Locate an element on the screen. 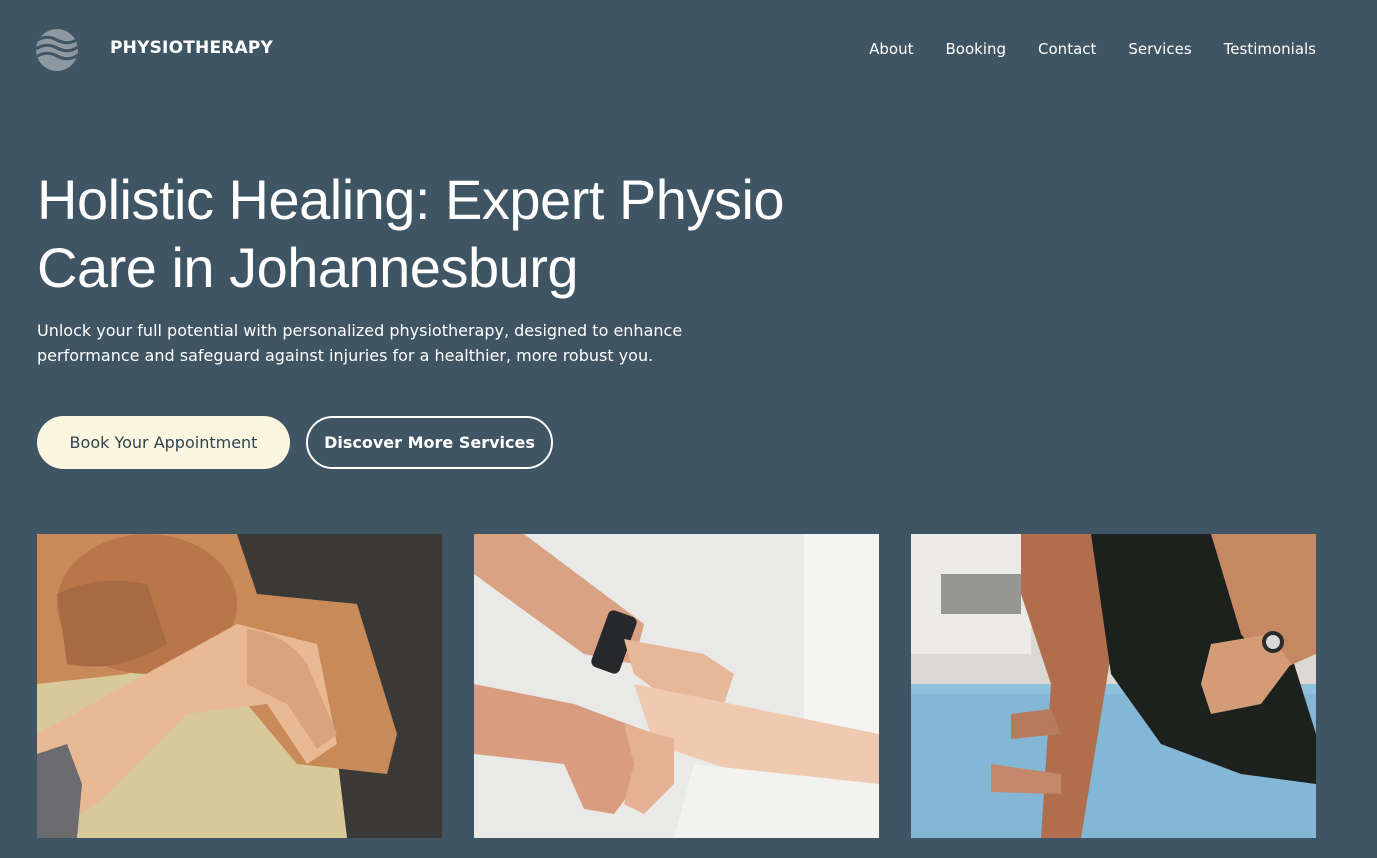 This screenshot has height=858, width=1377. discover-services-button: Discover More Services is located at coordinates (429, 442).